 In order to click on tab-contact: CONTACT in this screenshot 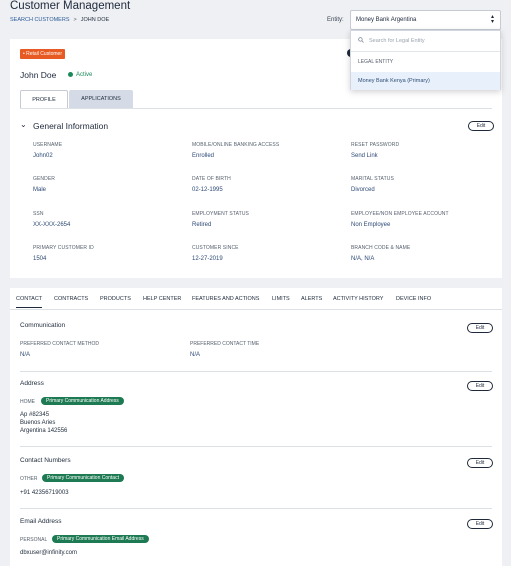, I will do `click(29, 302)`.